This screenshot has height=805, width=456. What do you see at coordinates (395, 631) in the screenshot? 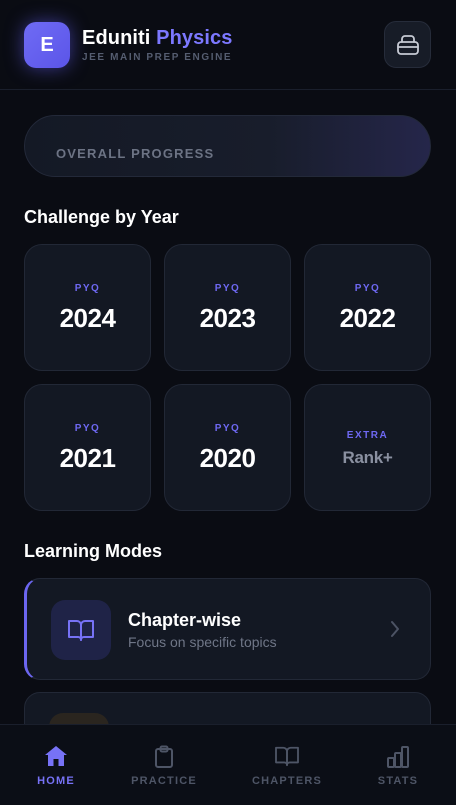
I see `chevron-right-icon` at bounding box center [395, 631].